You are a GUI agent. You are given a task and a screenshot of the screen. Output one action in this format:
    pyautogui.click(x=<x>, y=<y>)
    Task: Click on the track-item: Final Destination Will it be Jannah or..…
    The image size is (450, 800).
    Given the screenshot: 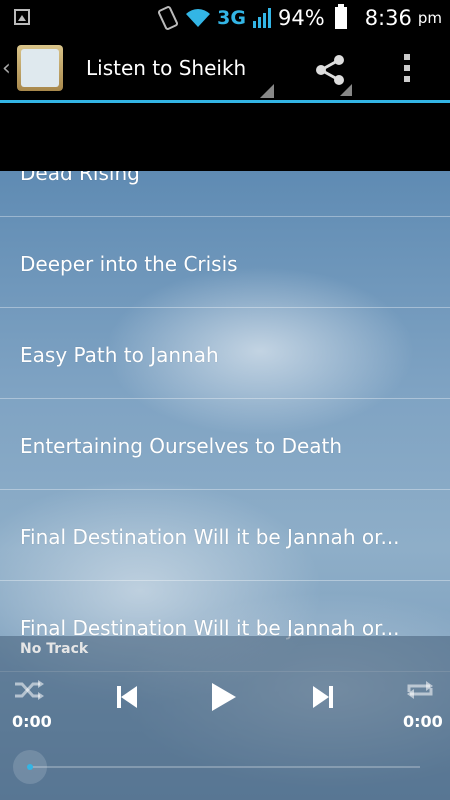 What is the action you would take?
    pyautogui.click(x=225, y=536)
    